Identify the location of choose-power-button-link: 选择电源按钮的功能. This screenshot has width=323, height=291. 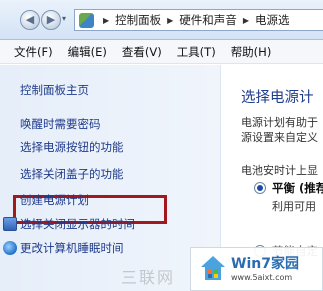
(72, 147).